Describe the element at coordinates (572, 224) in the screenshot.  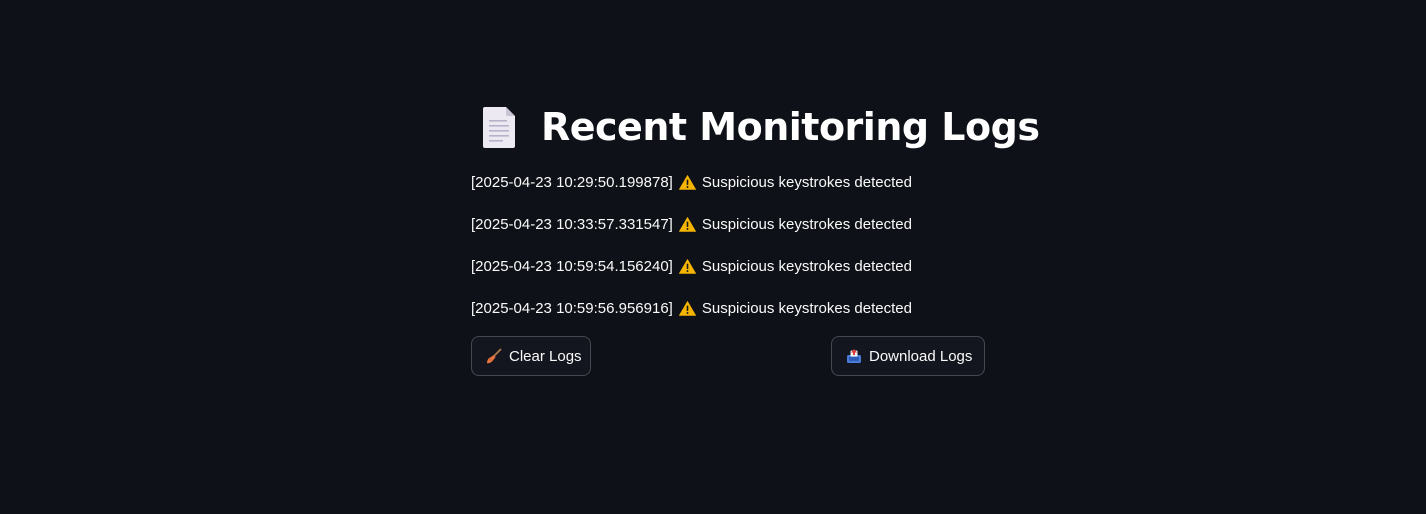
I see `log-timestamp: [2025-04-23 10:33:57.331547]` at that location.